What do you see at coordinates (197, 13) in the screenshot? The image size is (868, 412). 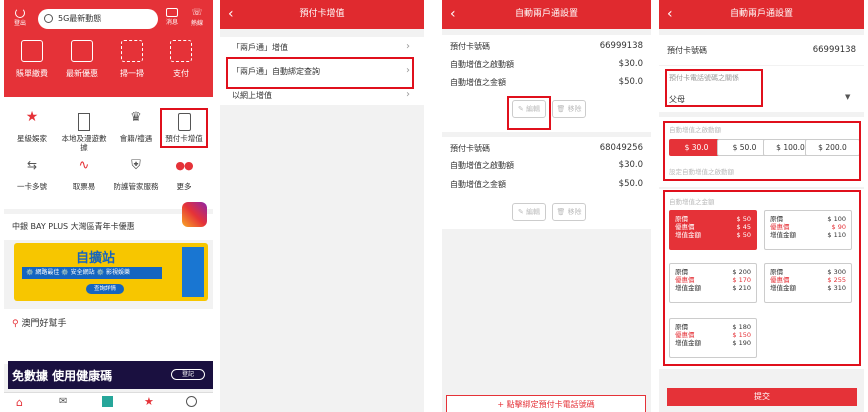 I see `phone-icon: ☏` at bounding box center [197, 13].